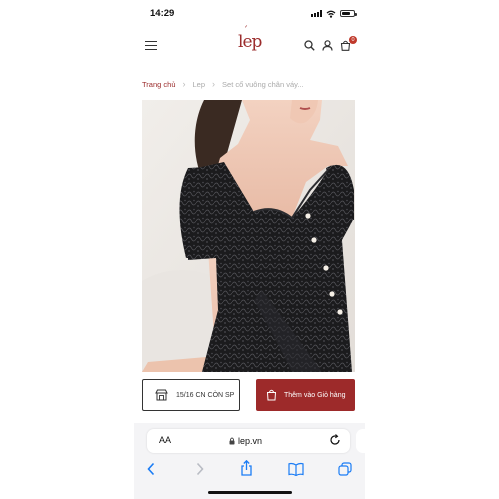 This screenshot has height=499, width=499. I want to click on site-header: l ´ ep 0, so click(249, 46).